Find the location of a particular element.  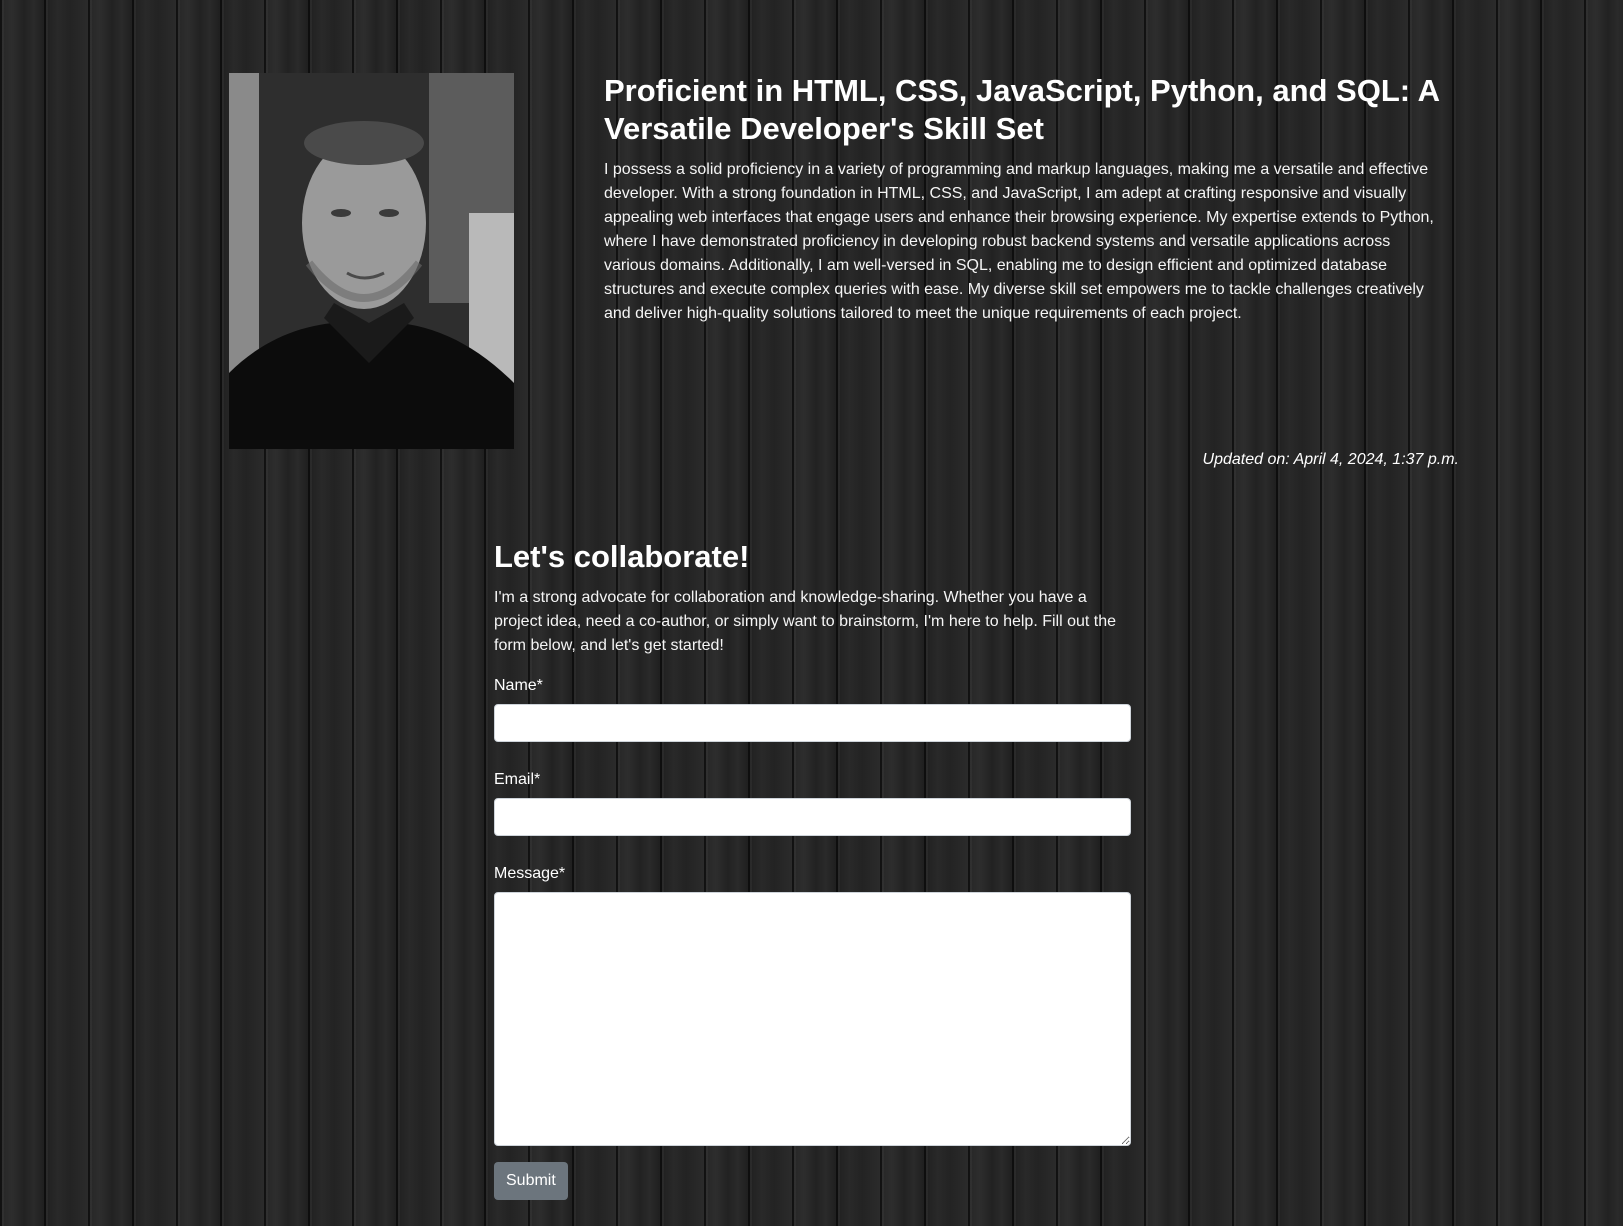

email-input is located at coordinates (812, 817).